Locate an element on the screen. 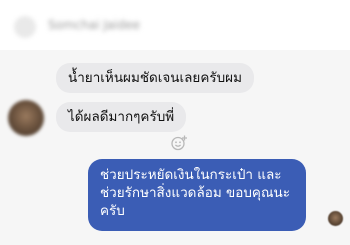  contact-avatar is located at coordinates (26, 118).